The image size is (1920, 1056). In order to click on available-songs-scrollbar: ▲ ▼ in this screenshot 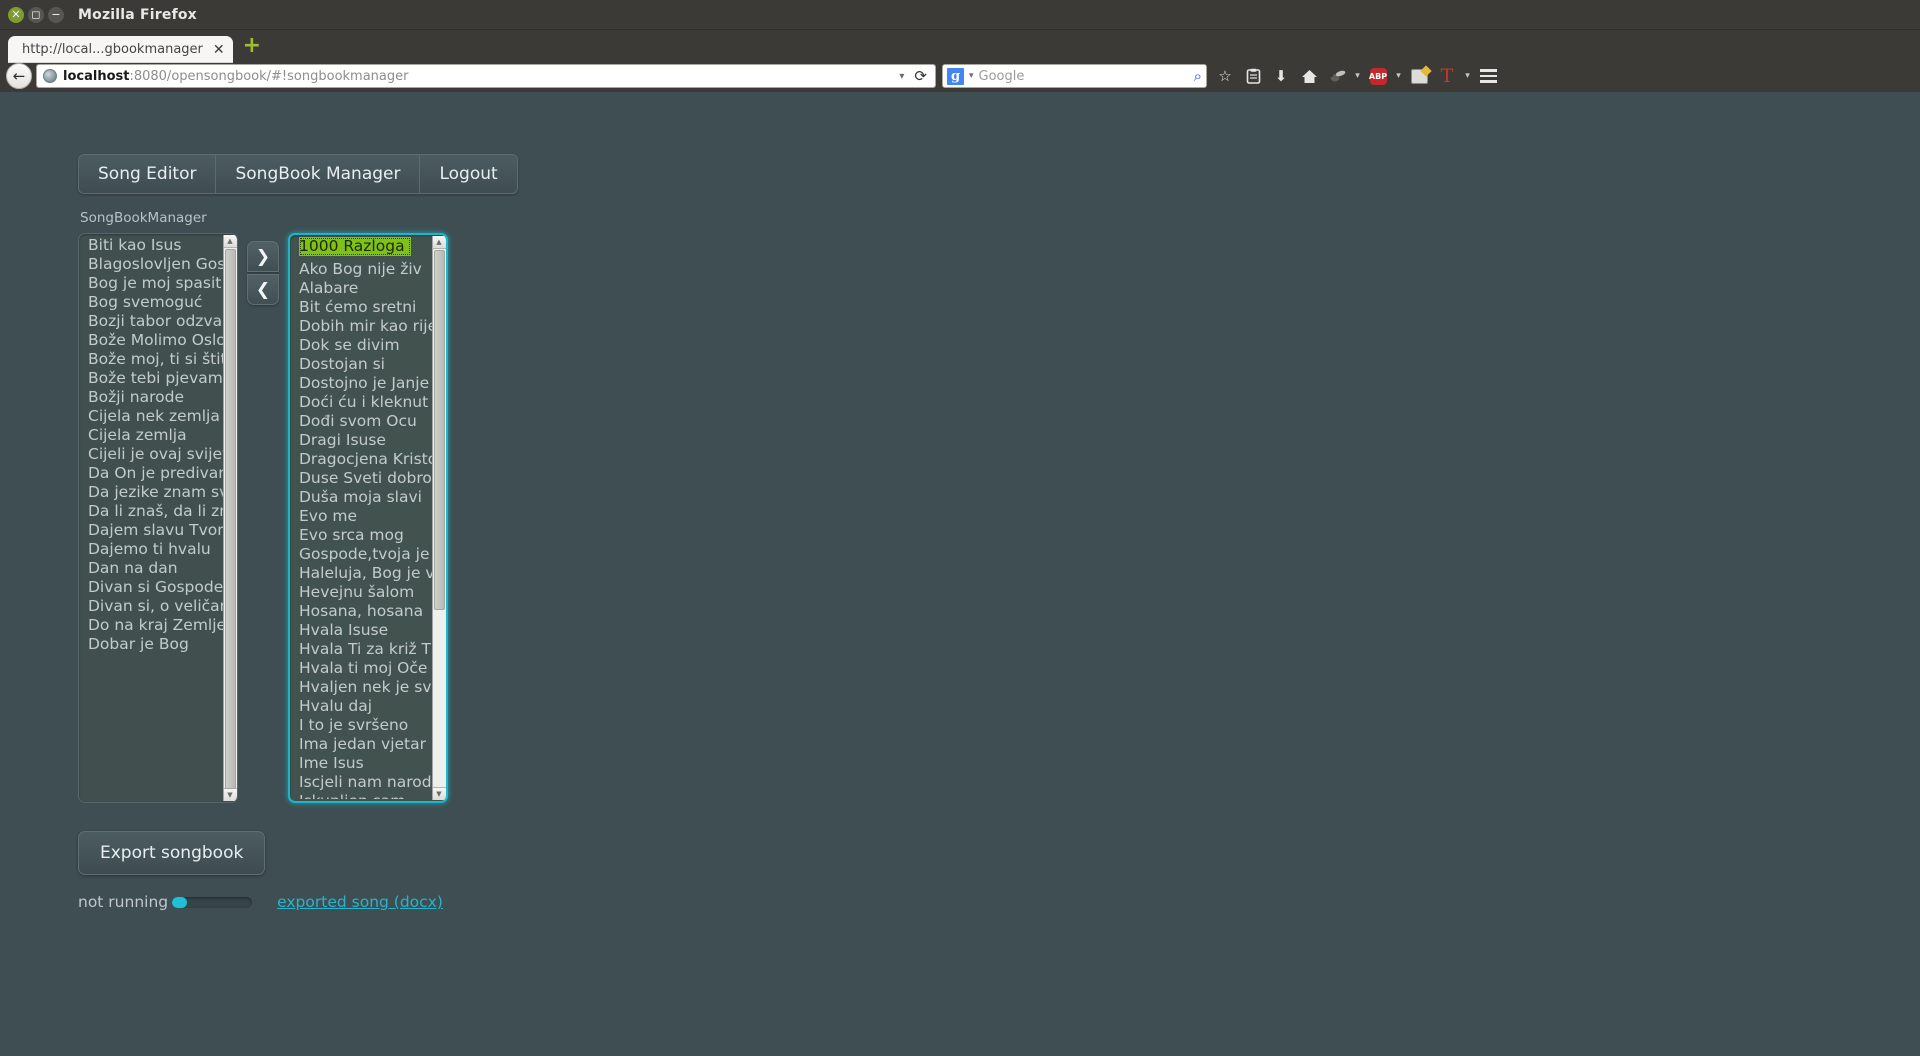, I will do `click(230, 518)`.